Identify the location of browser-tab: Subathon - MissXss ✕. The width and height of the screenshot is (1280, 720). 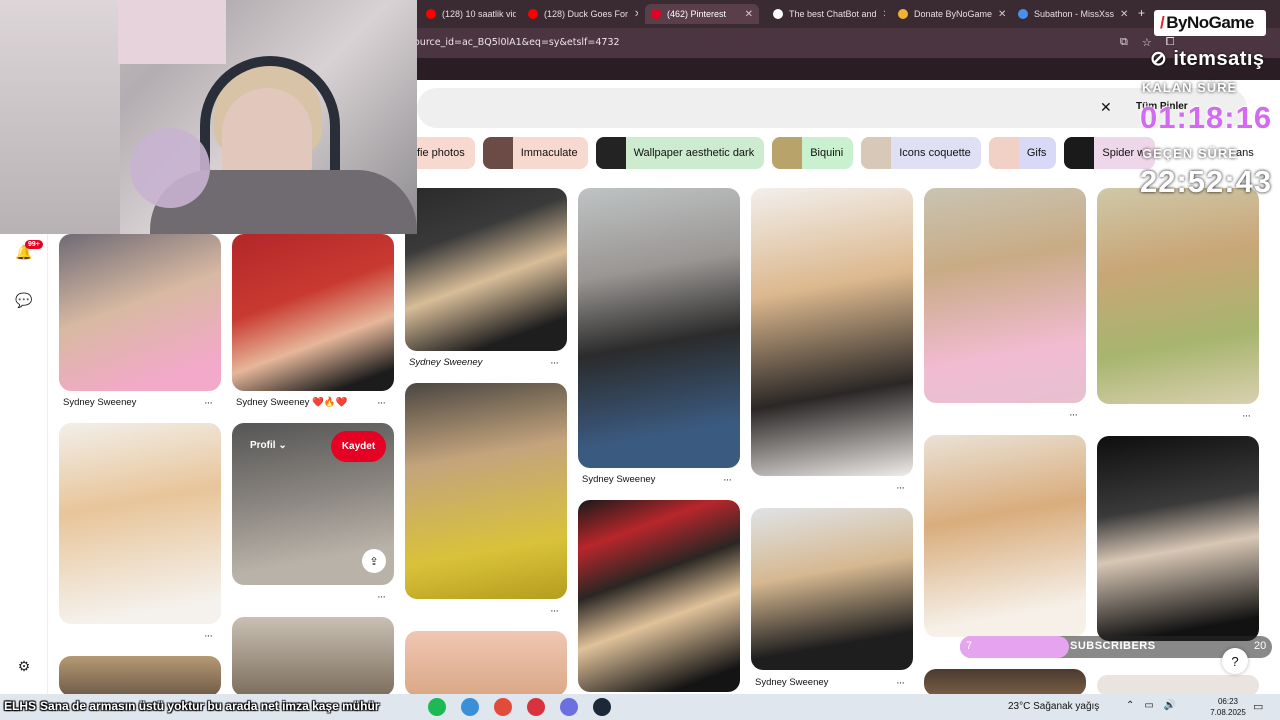
(1072, 14).